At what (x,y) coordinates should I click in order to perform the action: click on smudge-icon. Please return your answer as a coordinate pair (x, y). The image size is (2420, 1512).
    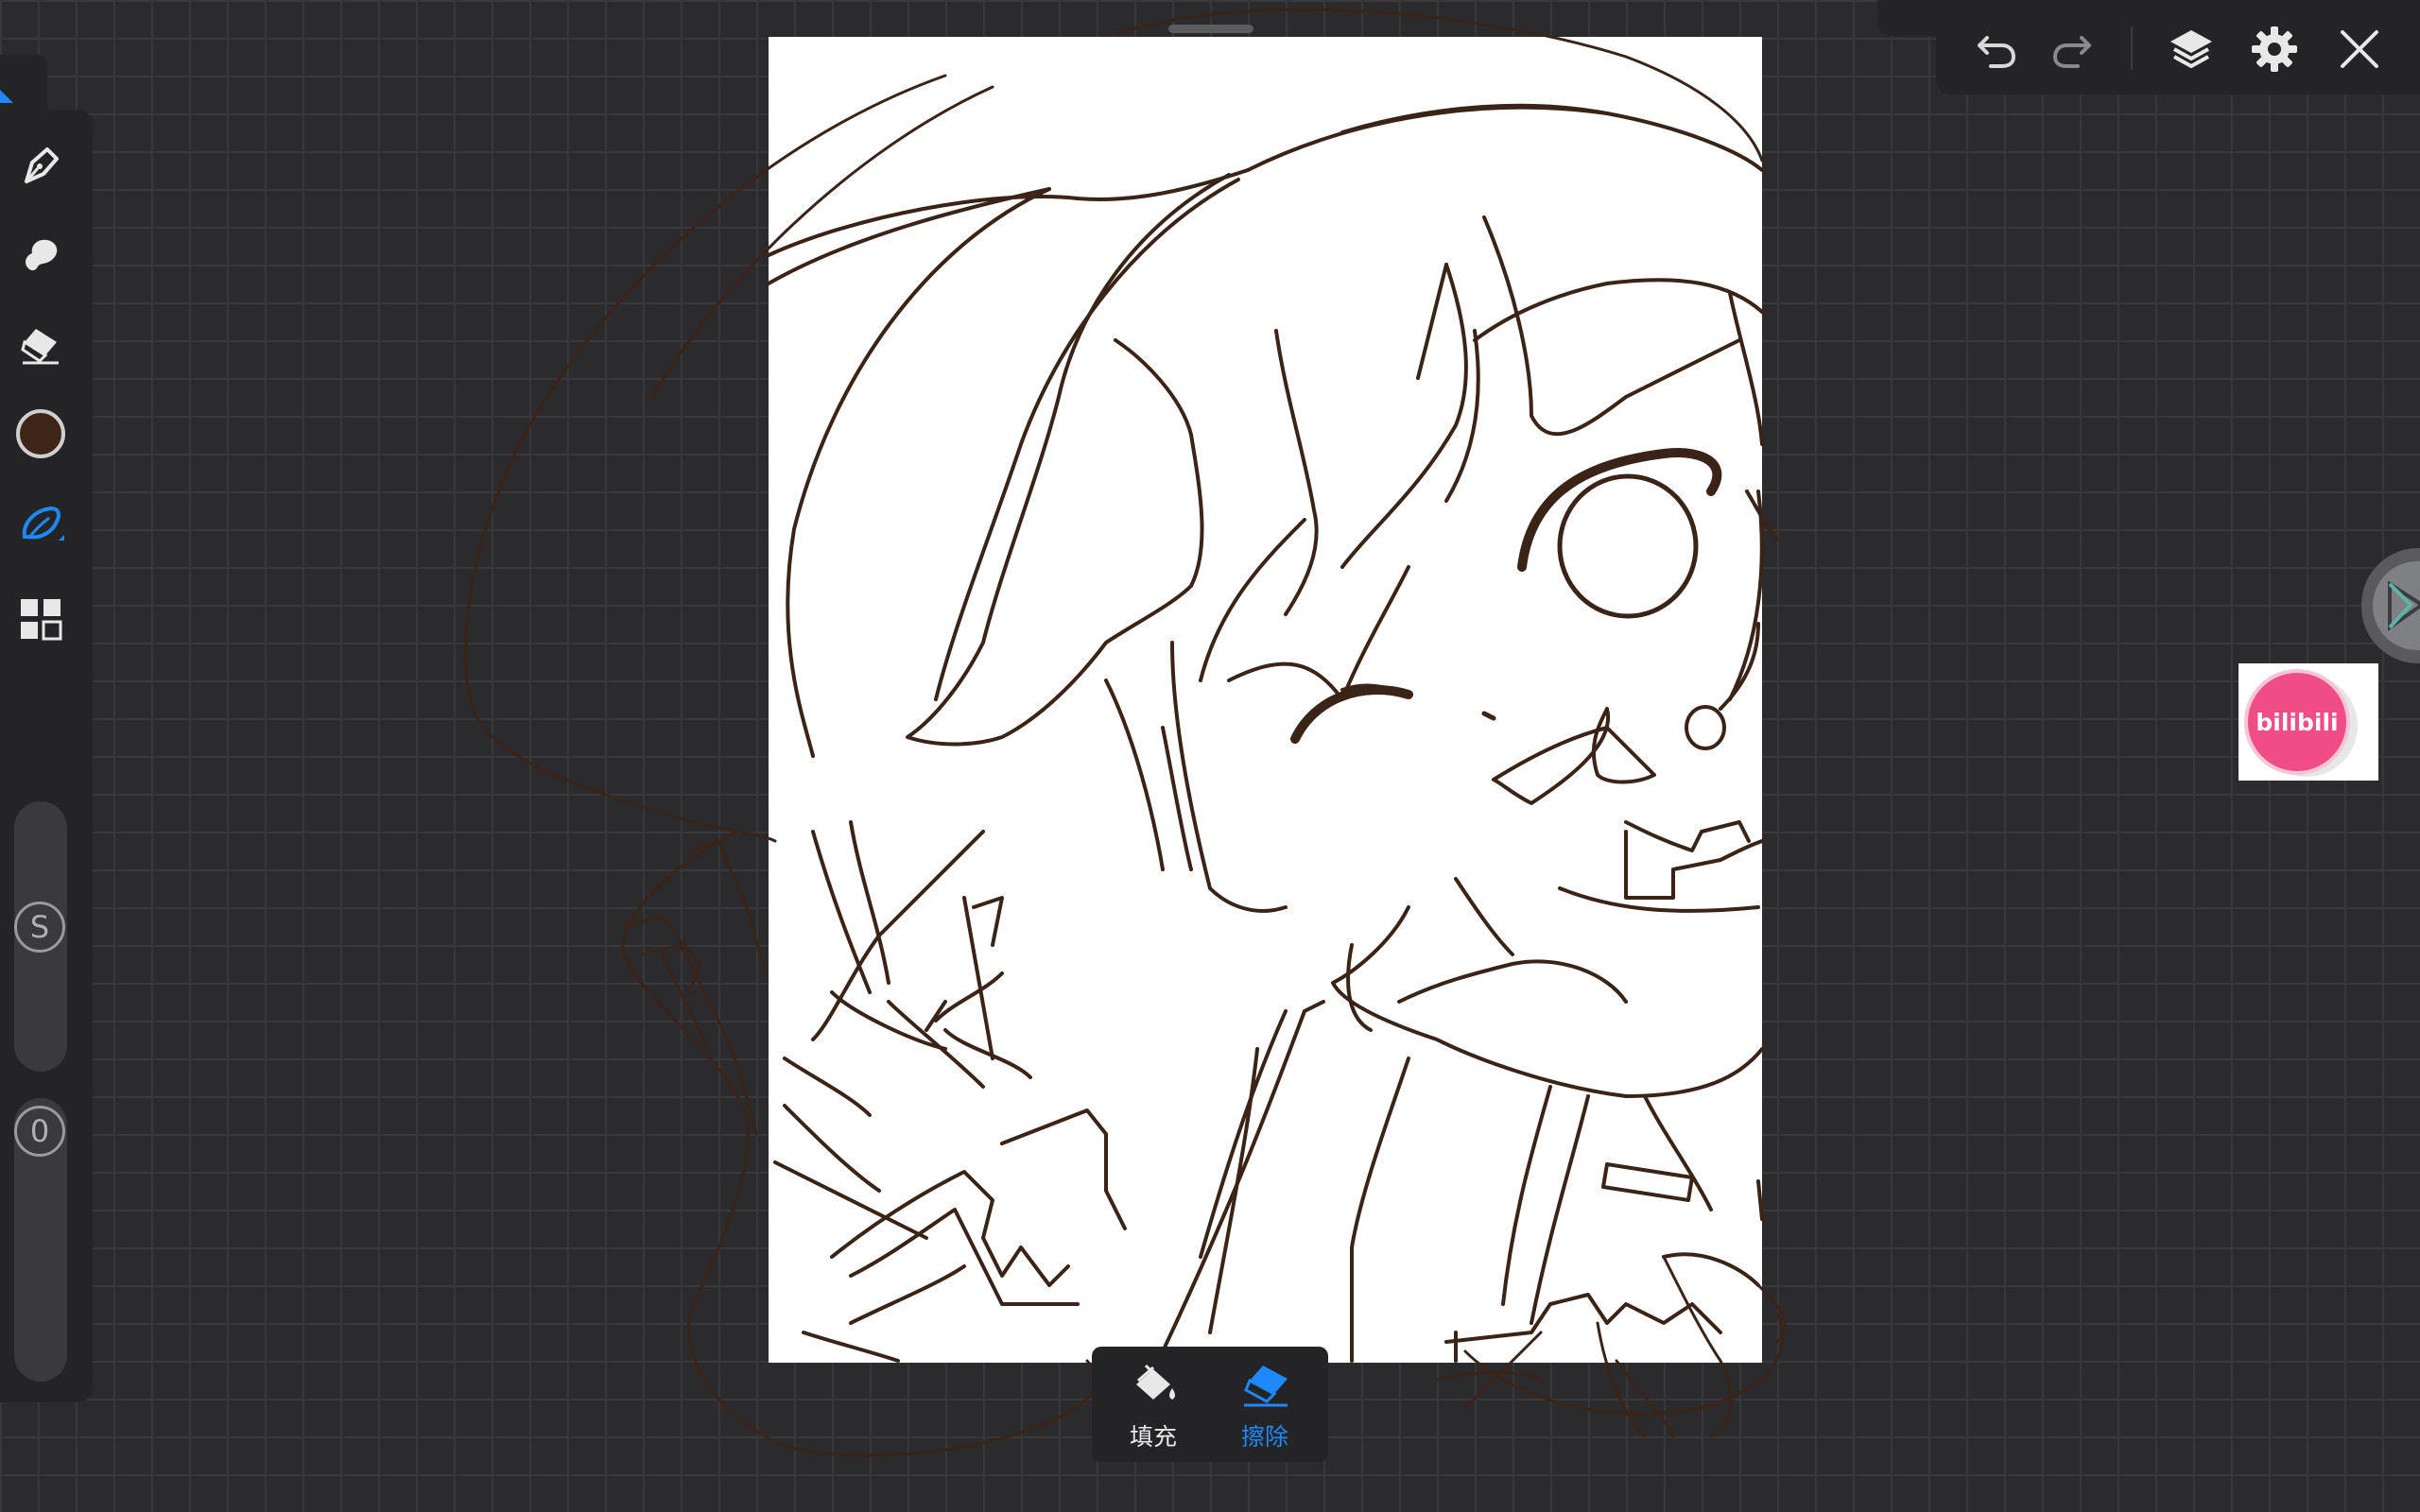
    Looking at the image, I should click on (42, 255).